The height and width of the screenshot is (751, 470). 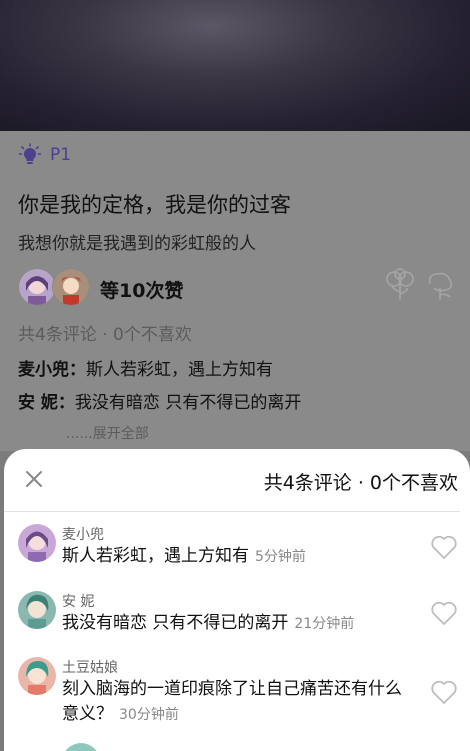 I want to click on lightbulb-icon, so click(x=30, y=153).